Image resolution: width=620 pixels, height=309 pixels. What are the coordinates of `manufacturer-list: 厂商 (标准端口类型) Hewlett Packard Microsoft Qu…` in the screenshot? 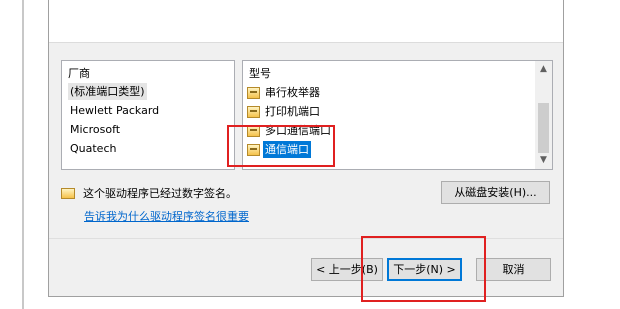 It's located at (148, 115).